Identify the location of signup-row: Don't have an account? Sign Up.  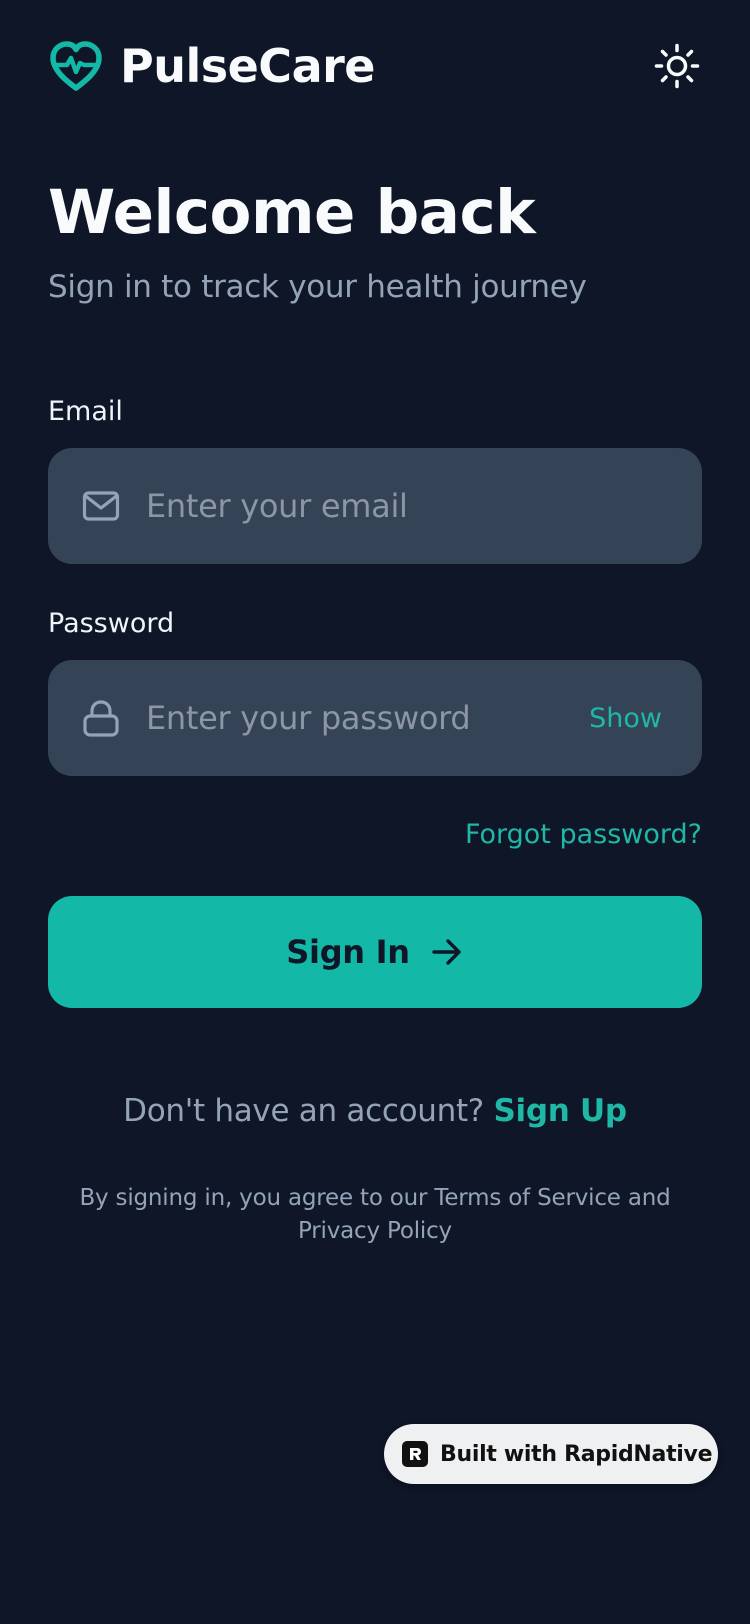
(375, 1111).